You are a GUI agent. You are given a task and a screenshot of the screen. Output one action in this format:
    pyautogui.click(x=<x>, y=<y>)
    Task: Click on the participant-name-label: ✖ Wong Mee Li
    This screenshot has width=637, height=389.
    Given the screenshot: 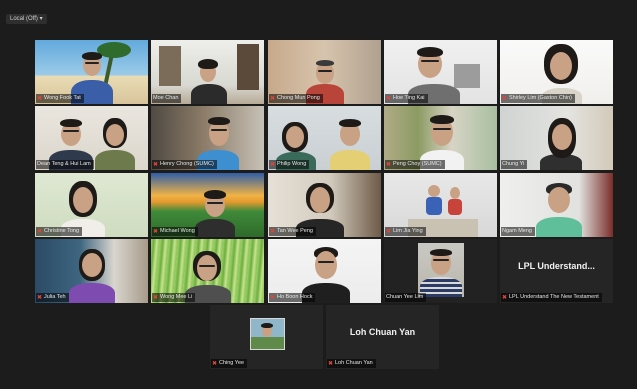 What is the action you would take?
    pyautogui.click(x=174, y=297)
    